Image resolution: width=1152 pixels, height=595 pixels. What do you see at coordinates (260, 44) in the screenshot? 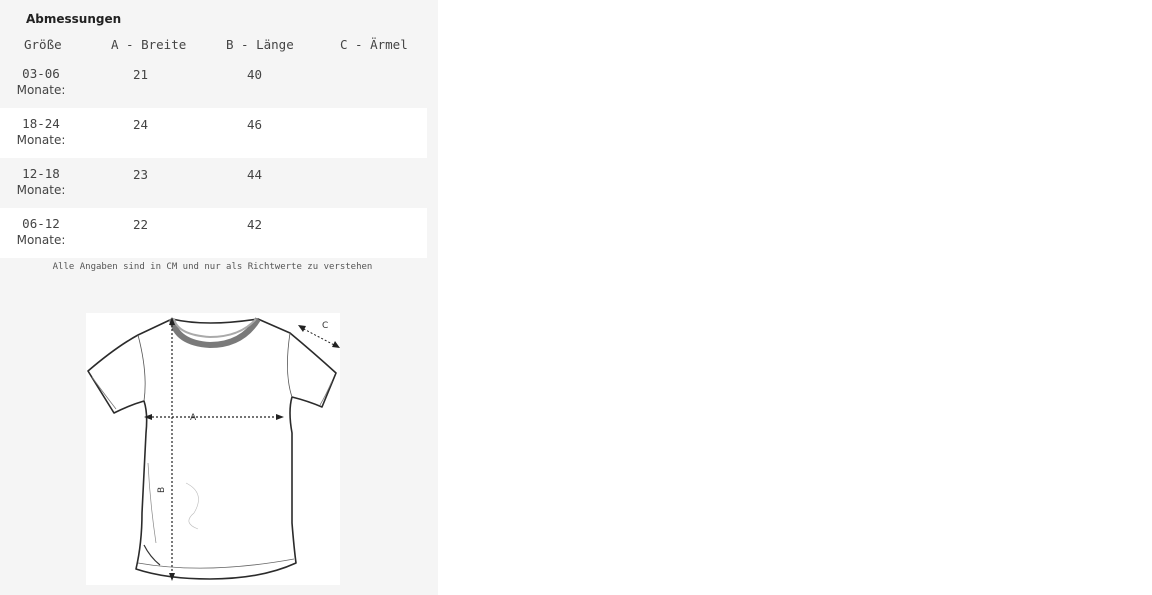
I see `header-length: B - Länge` at bounding box center [260, 44].